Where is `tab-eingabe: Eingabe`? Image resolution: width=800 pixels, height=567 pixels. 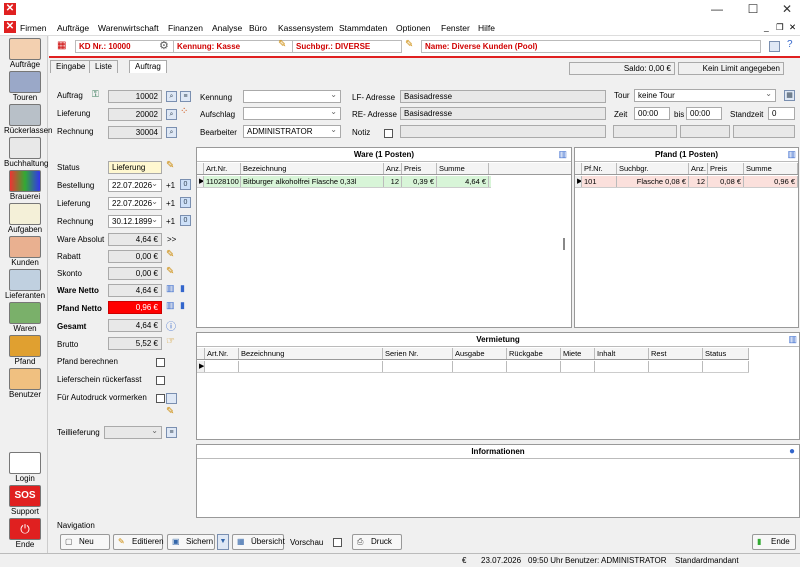 tab-eingabe: Eingabe is located at coordinates (71, 66).